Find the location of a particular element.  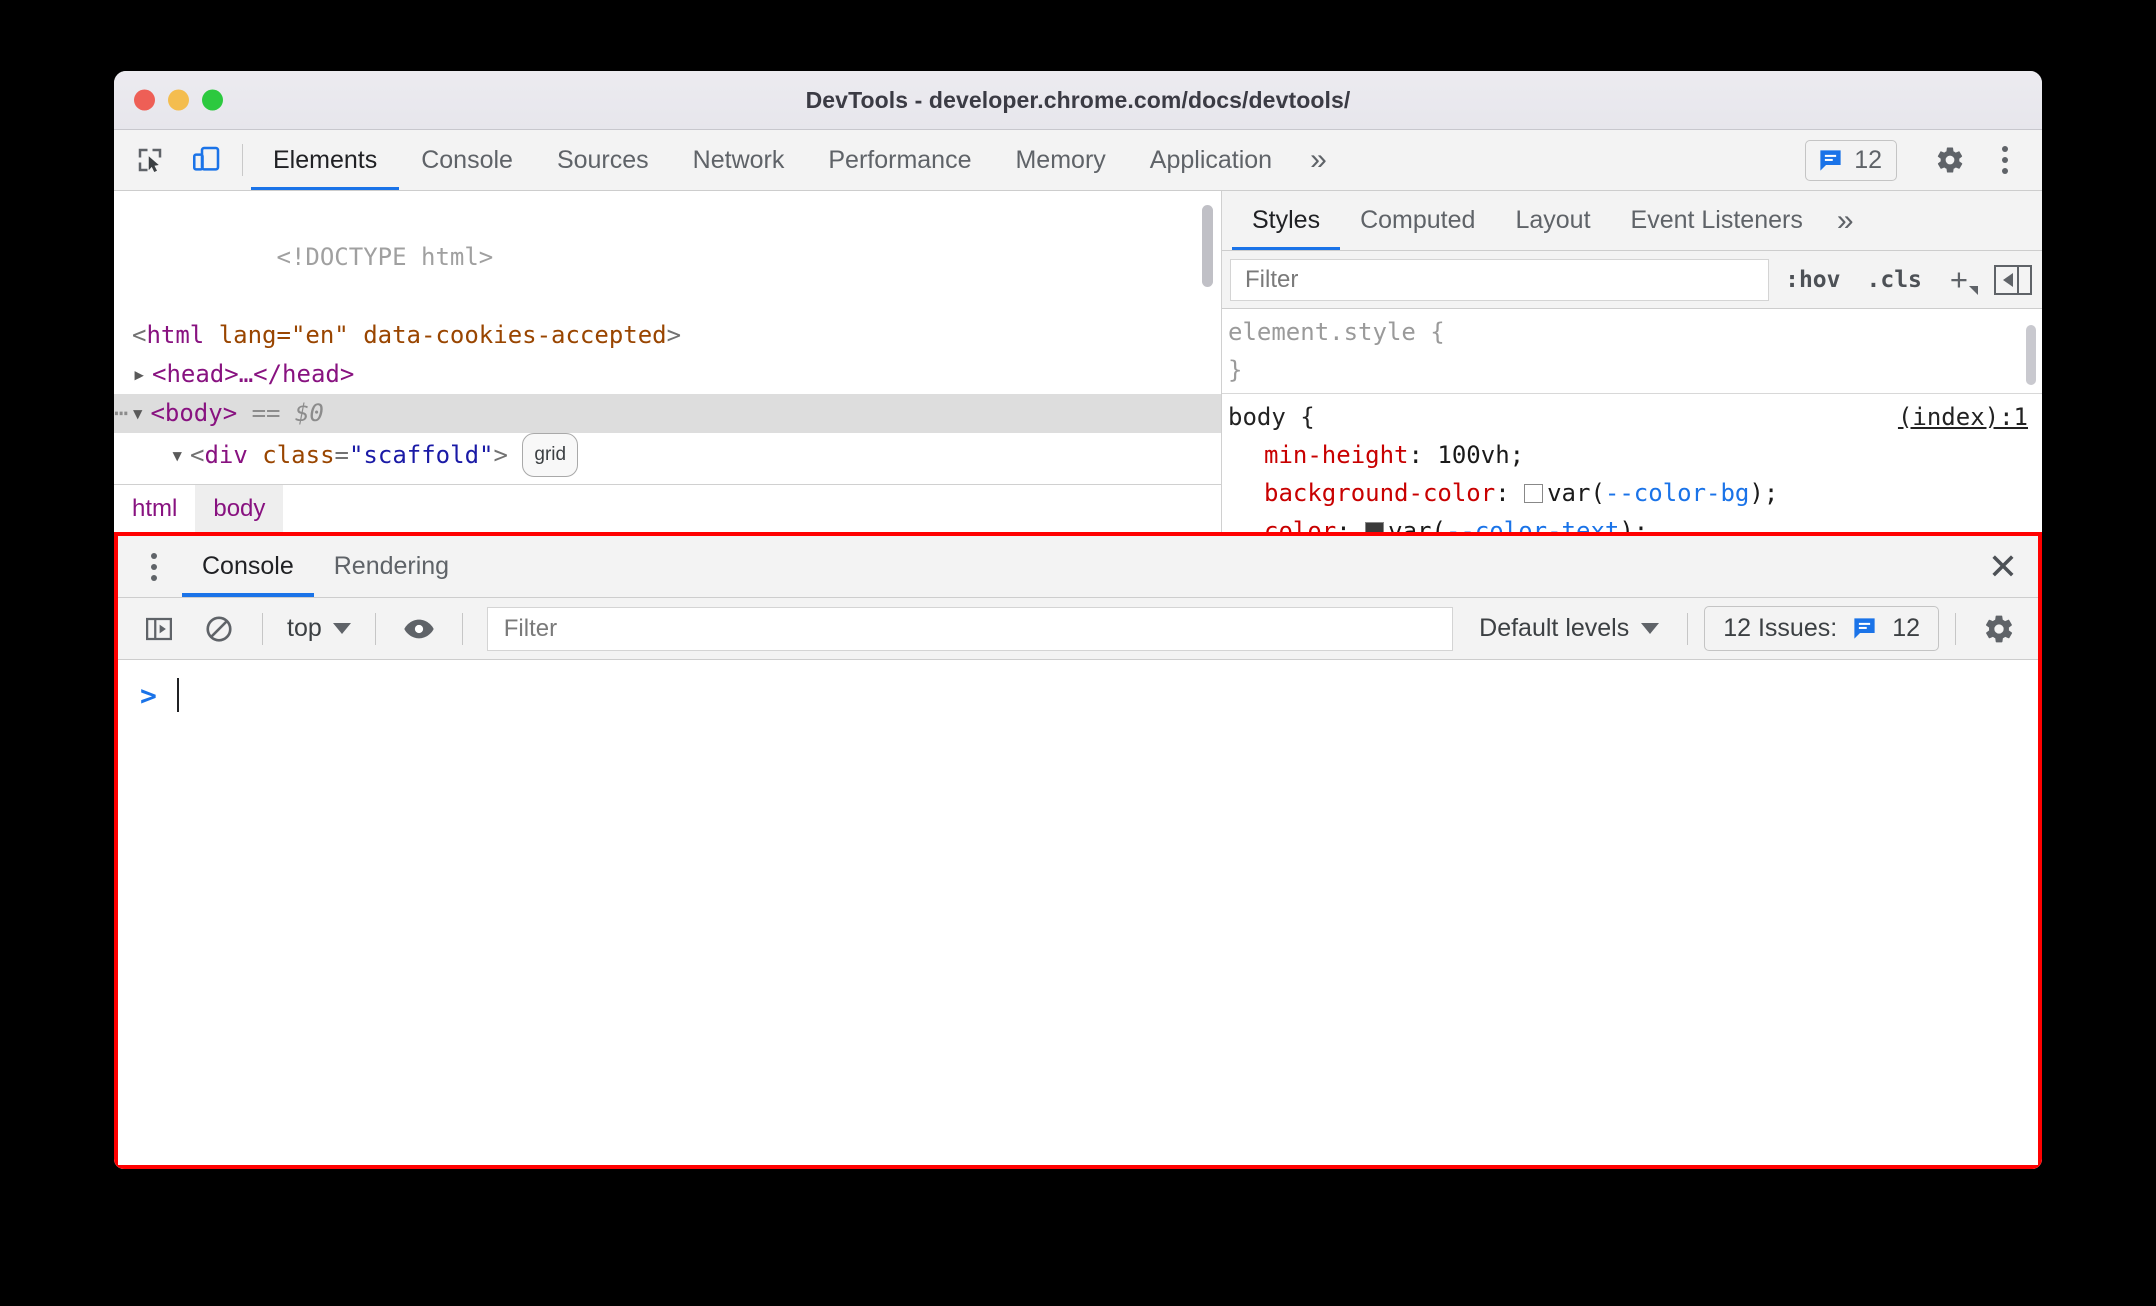

console-sidebar-icon is located at coordinates (159, 629).